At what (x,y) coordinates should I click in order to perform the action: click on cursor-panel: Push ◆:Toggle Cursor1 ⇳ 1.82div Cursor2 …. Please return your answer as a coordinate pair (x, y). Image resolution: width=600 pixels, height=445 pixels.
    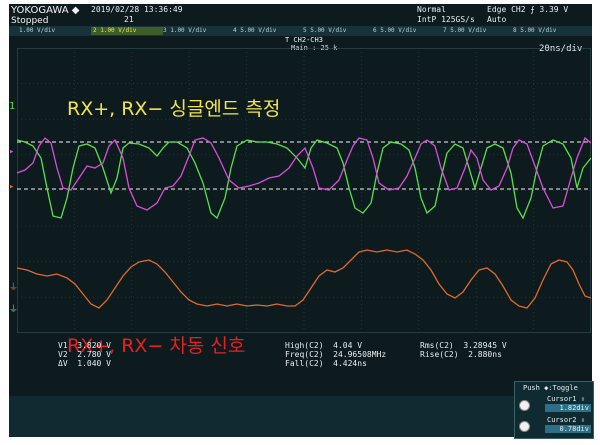
    Looking at the image, I should click on (554, 410).